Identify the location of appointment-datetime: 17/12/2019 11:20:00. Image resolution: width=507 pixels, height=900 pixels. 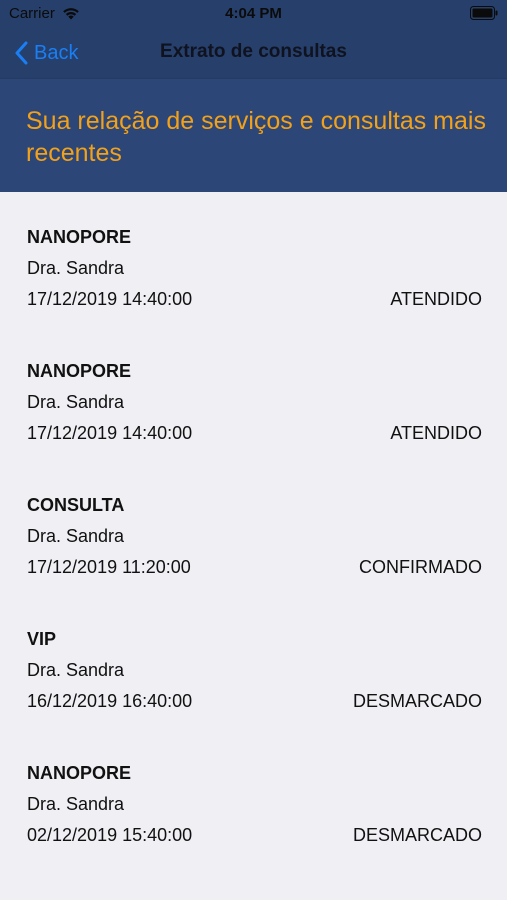
(109, 567).